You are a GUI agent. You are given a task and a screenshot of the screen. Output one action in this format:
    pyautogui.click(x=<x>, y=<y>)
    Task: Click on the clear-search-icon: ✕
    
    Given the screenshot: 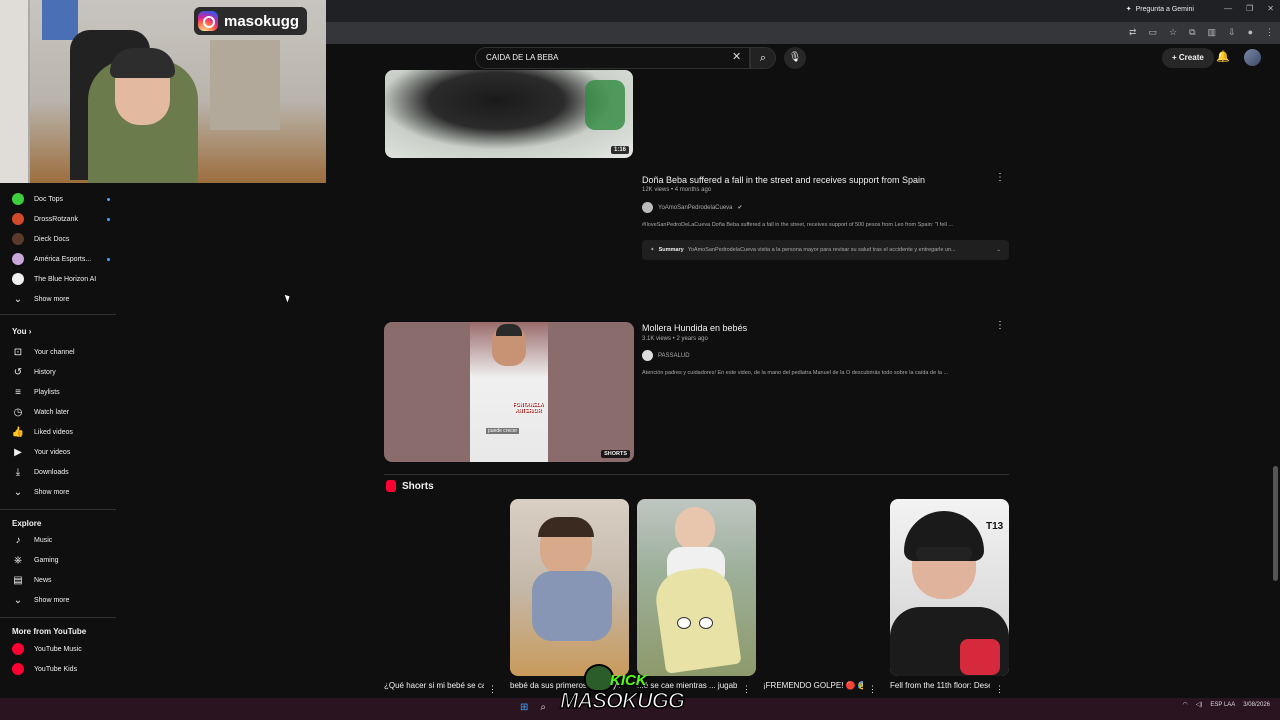 What is the action you would take?
    pyautogui.click(x=736, y=56)
    